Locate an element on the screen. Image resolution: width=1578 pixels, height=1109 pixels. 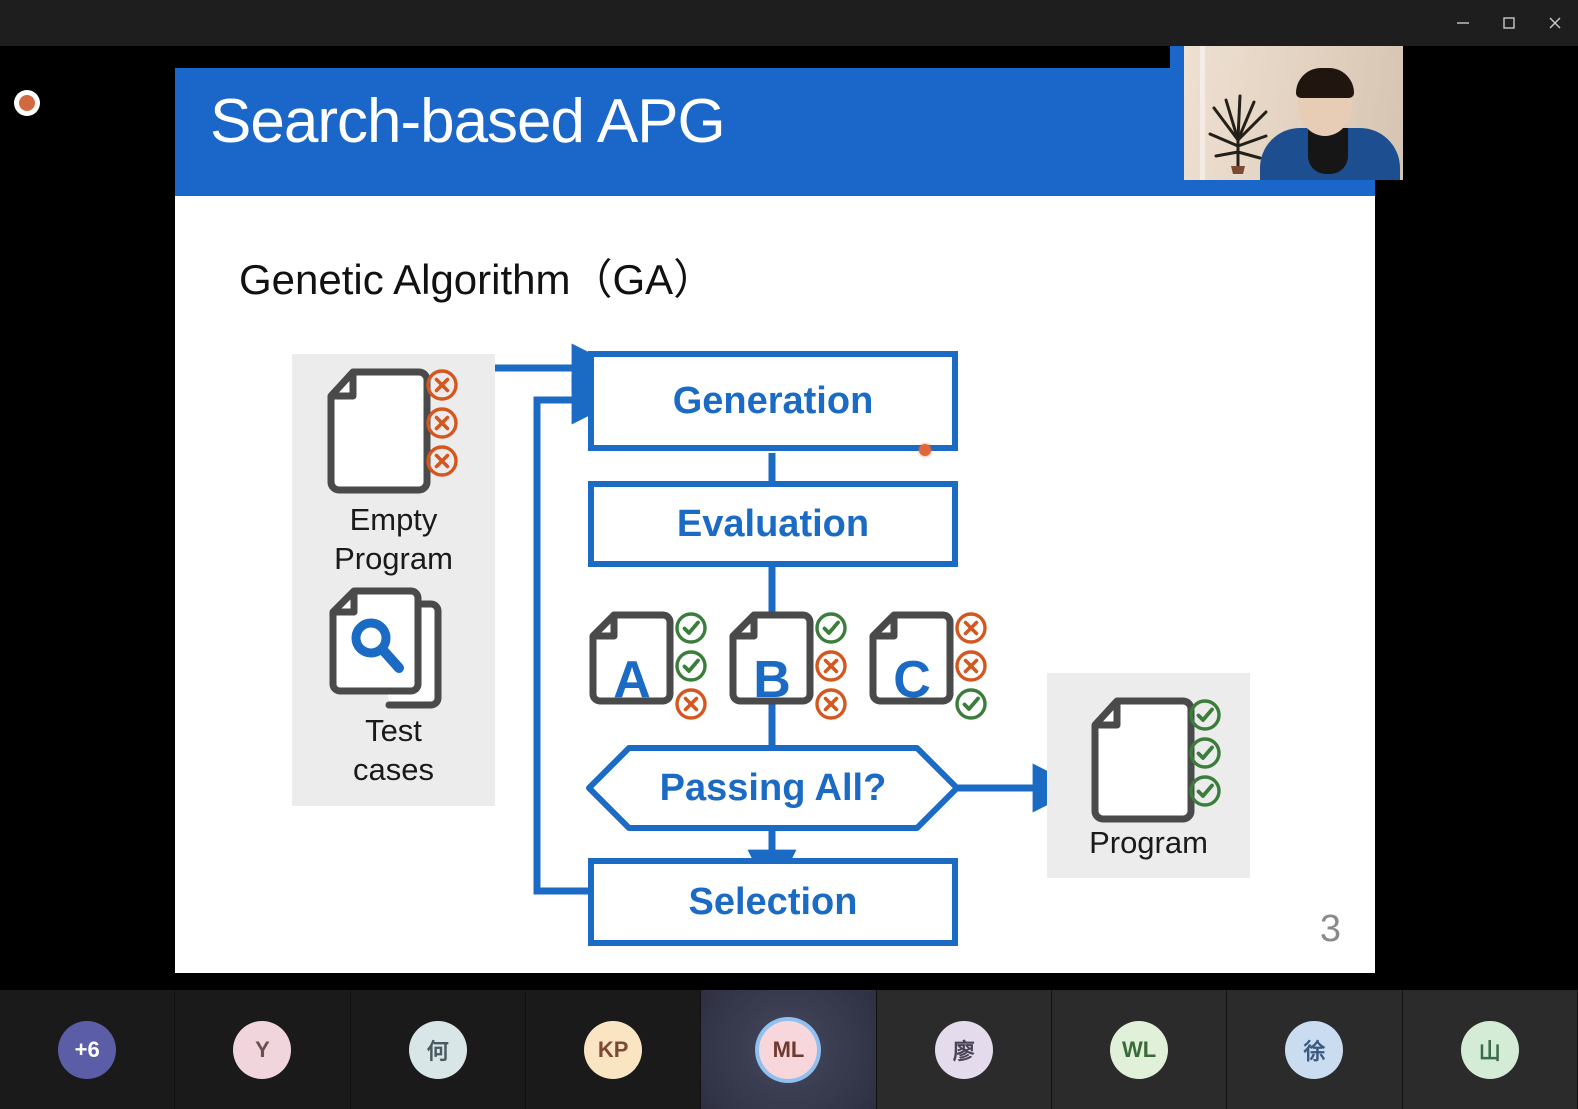
avatar: 廖 is located at coordinates (963, 1049).